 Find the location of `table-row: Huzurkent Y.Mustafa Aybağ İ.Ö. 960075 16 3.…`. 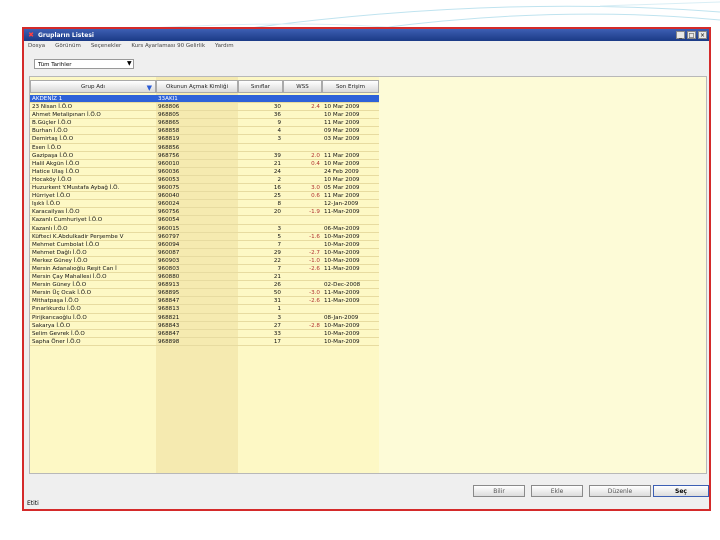

table-row: Huzurkent Y.Mustafa Aybağ İ.Ö. 960075 16 3.… is located at coordinates (204, 188).